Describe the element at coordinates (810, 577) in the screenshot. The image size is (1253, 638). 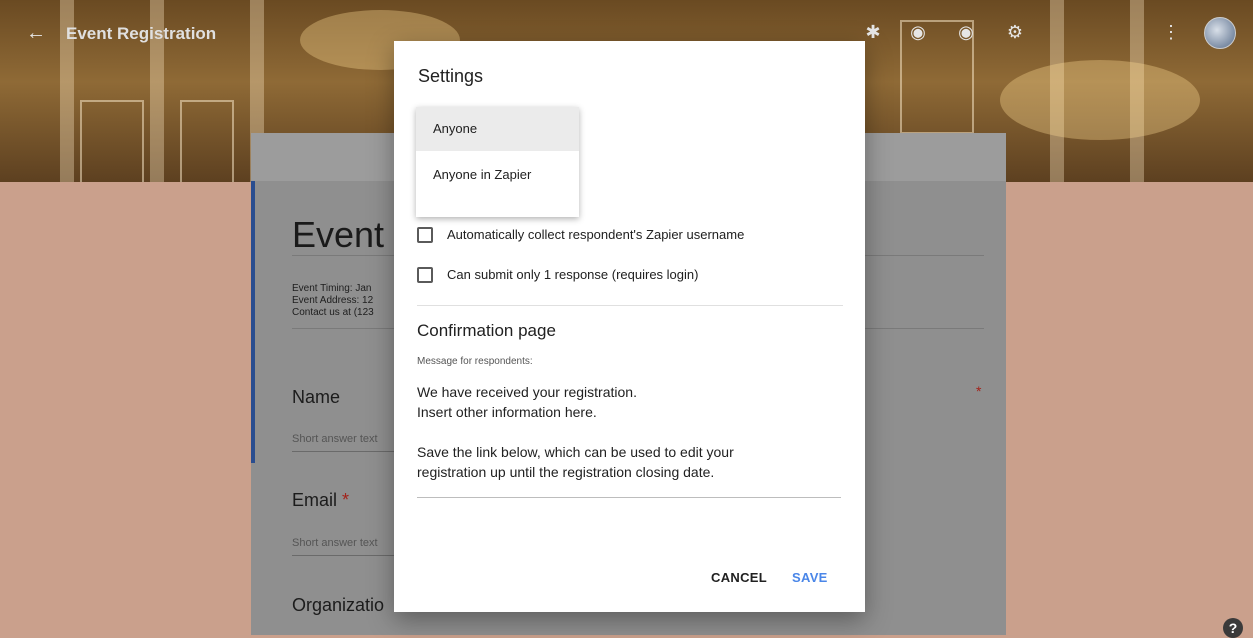
I see `save-button: SAVE` at that location.